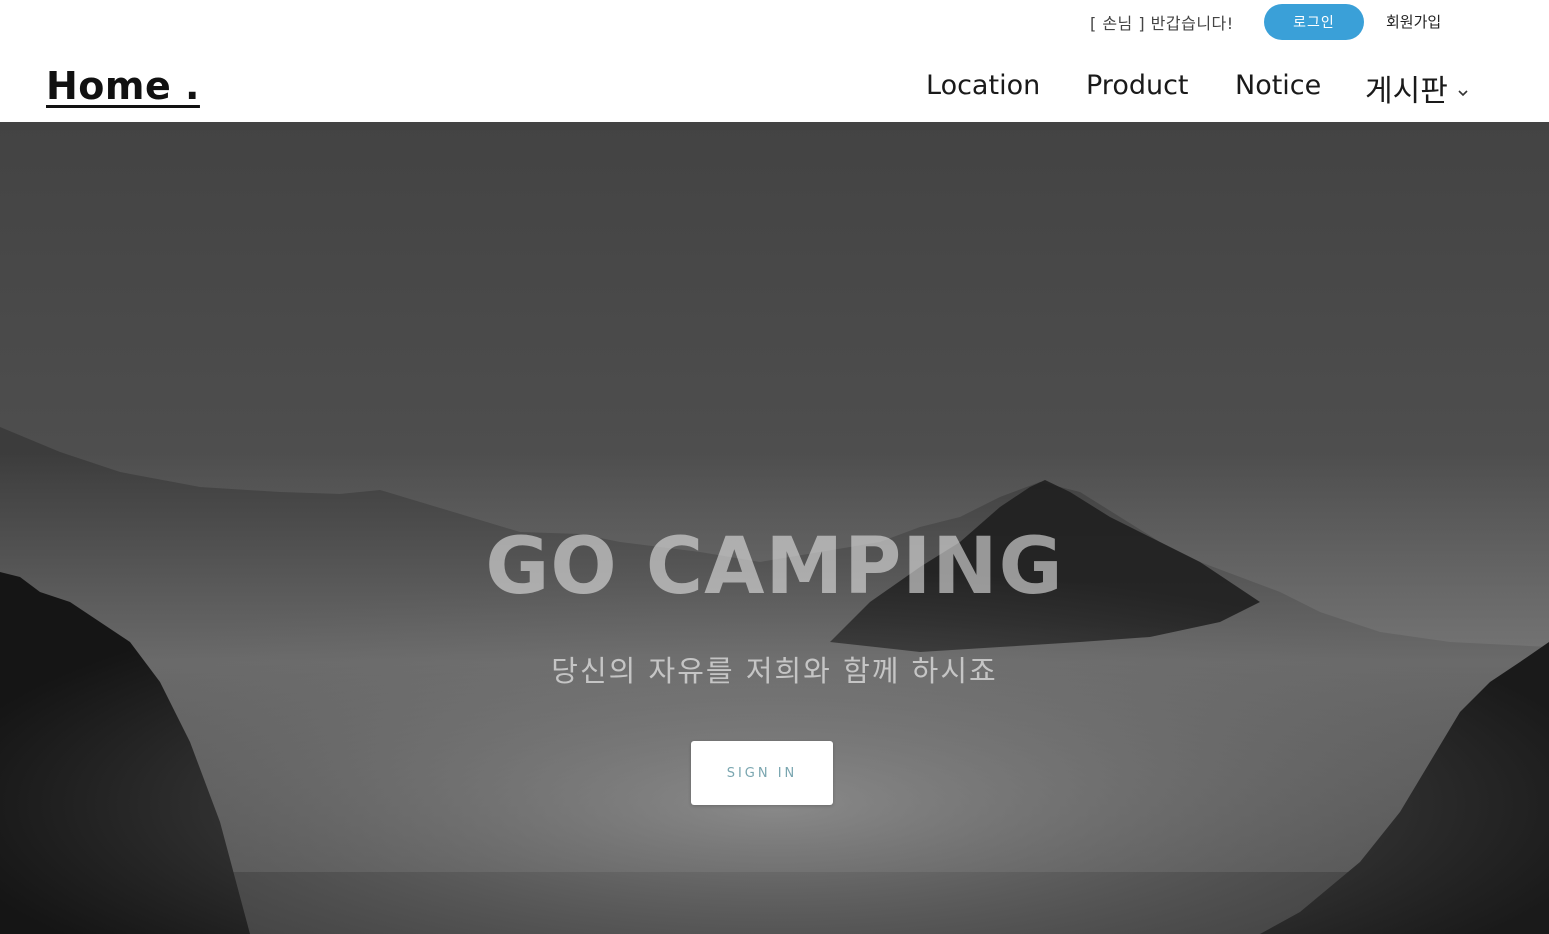 This screenshot has height=934, width=1549. Describe the element at coordinates (1314, 22) in the screenshot. I see `login-button: 로그인` at that location.